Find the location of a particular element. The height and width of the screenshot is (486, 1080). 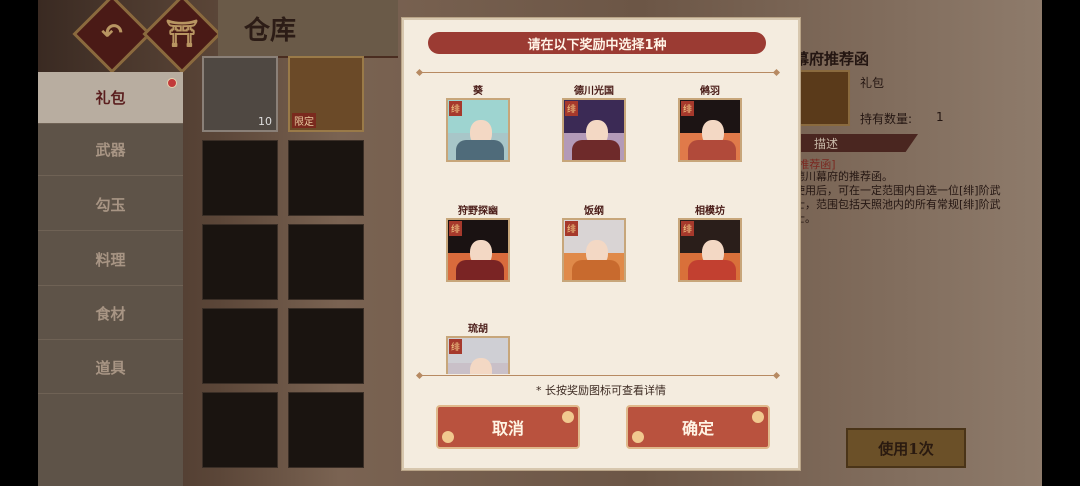

character-portrait-ruko: 绯 is located at coordinates (478, 355).